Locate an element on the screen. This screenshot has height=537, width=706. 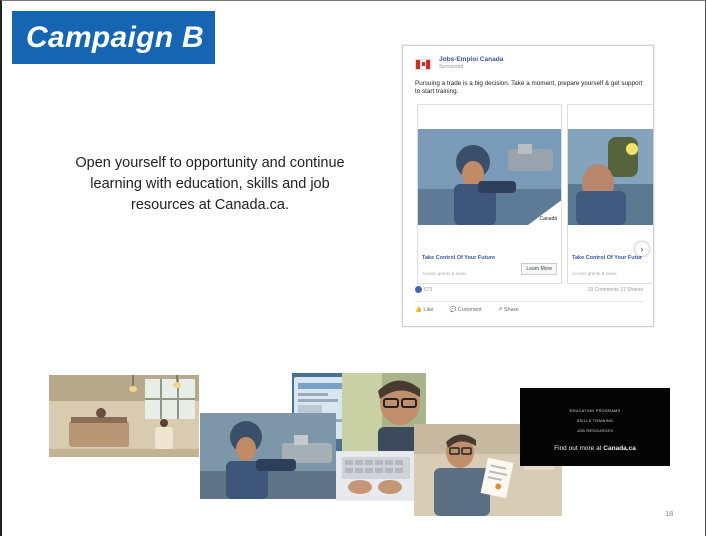
comment-button: 💬 Comment is located at coordinates (465, 310).